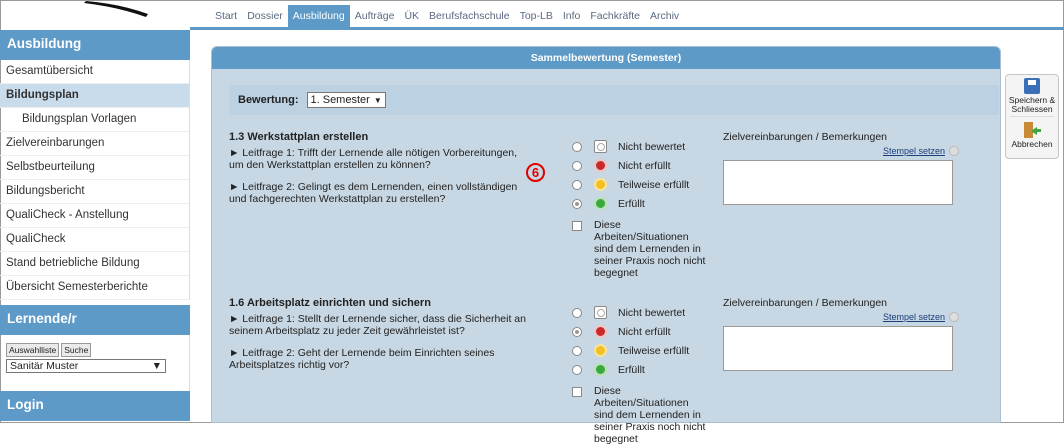 The width and height of the screenshot is (1064, 445). Describe the element at coordinates (536, 16) in the screenshot. I see `tab-top-lb: Top-LB` at that location.